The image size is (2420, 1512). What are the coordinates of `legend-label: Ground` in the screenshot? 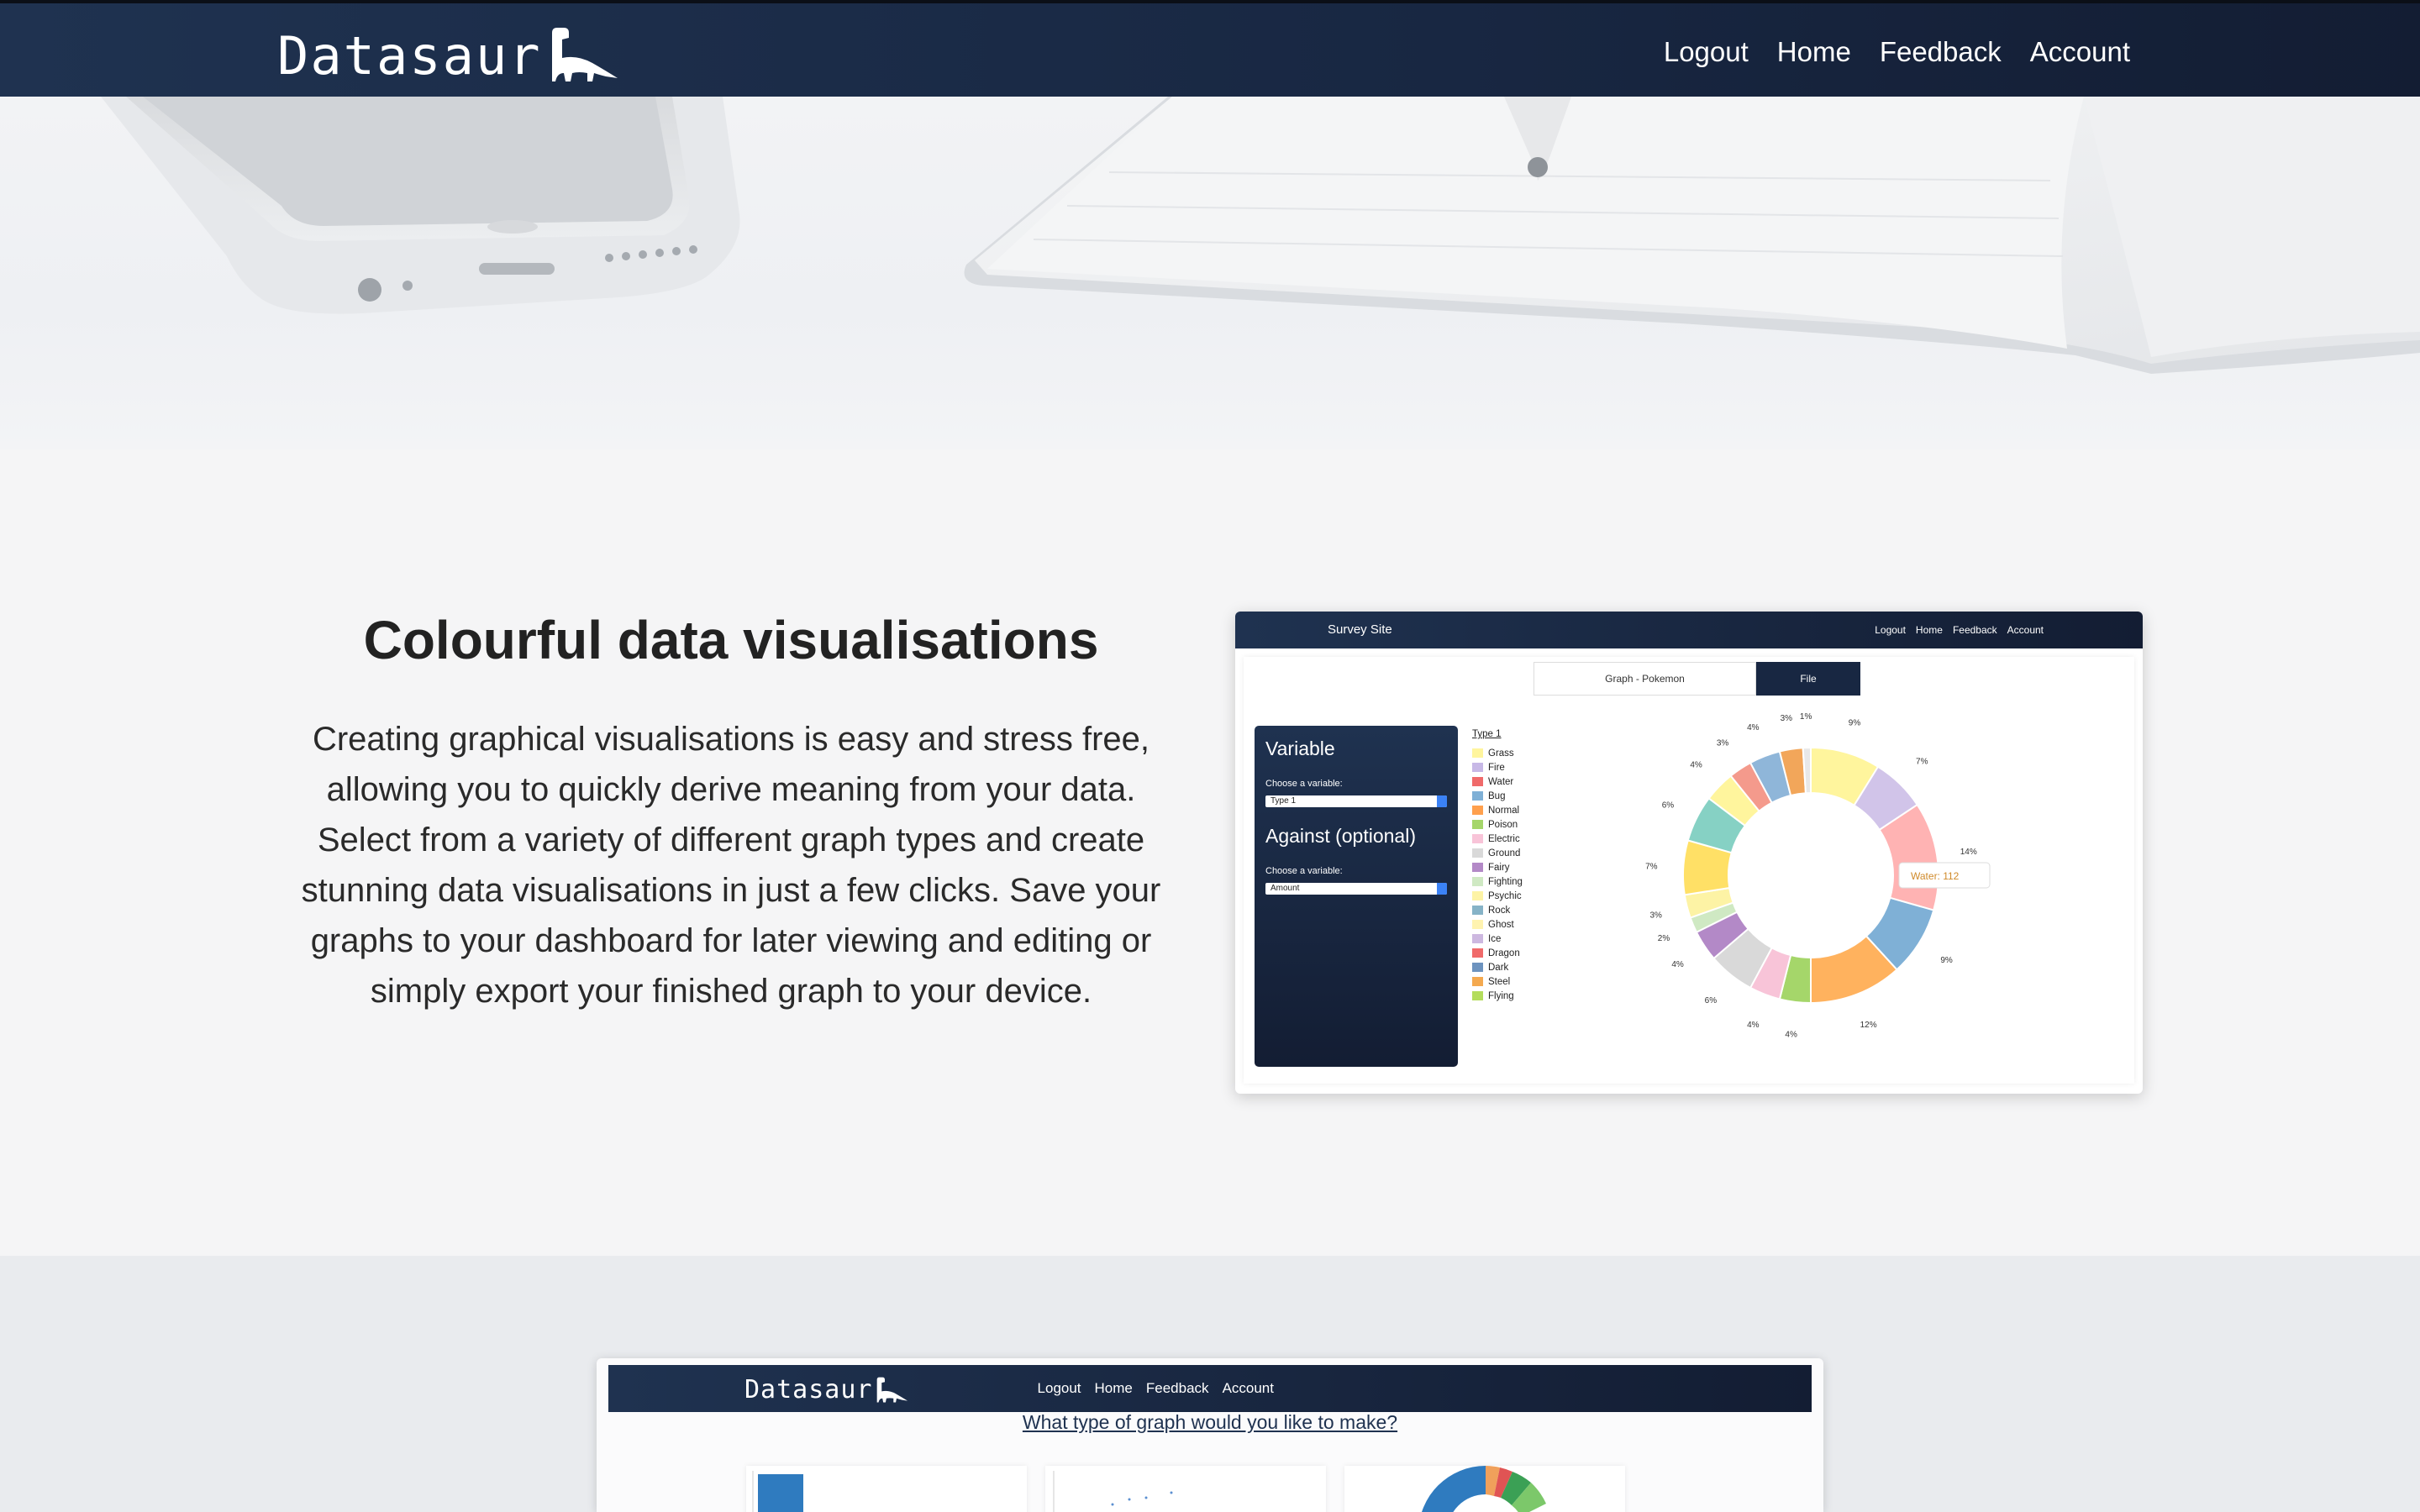 It's located at (1504, 853).